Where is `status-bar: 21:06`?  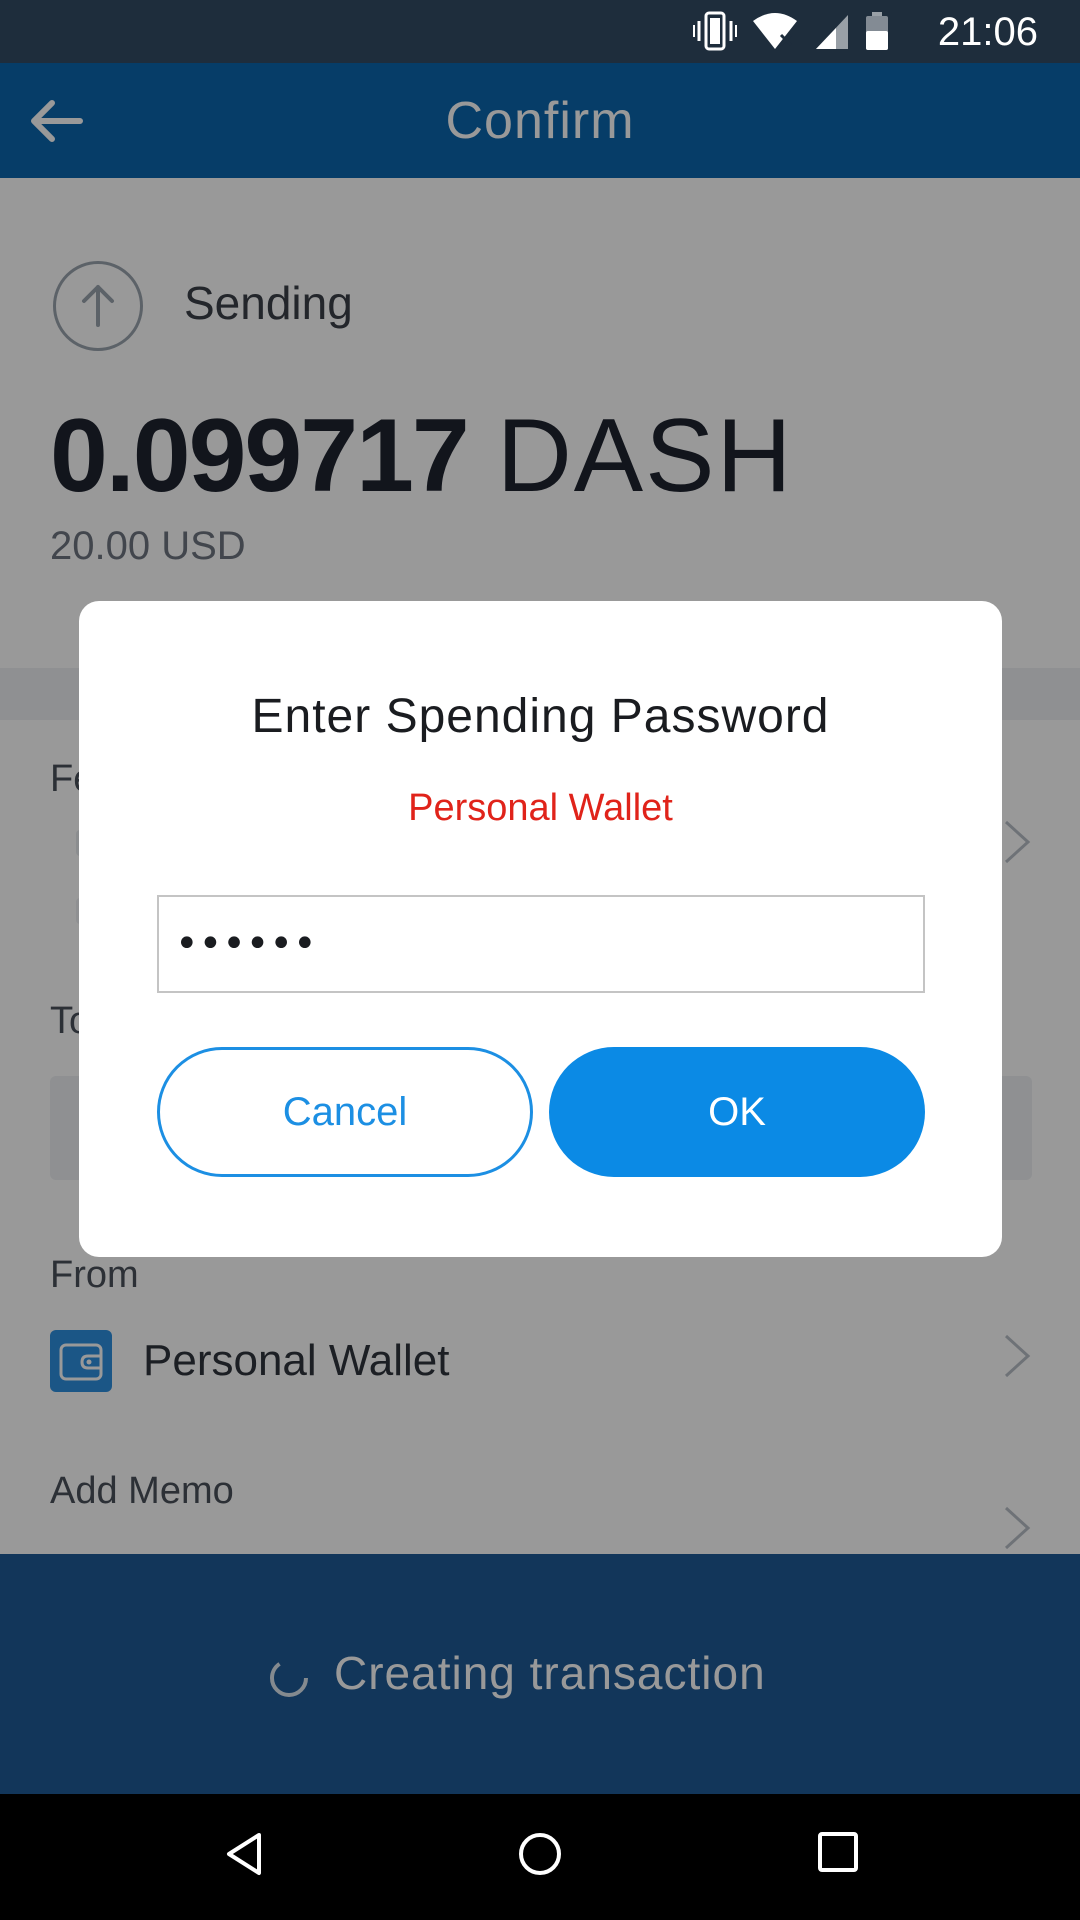 status-bar: 21:06 is located at coordinates (540, 31).